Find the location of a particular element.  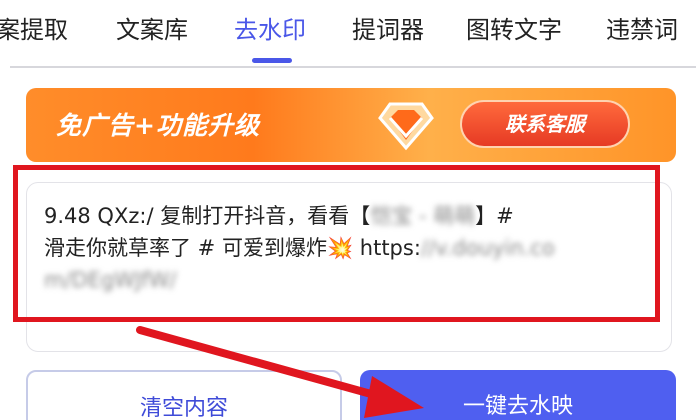

tab-copy-extract: 案提取 is located at coordinates (34, 30).